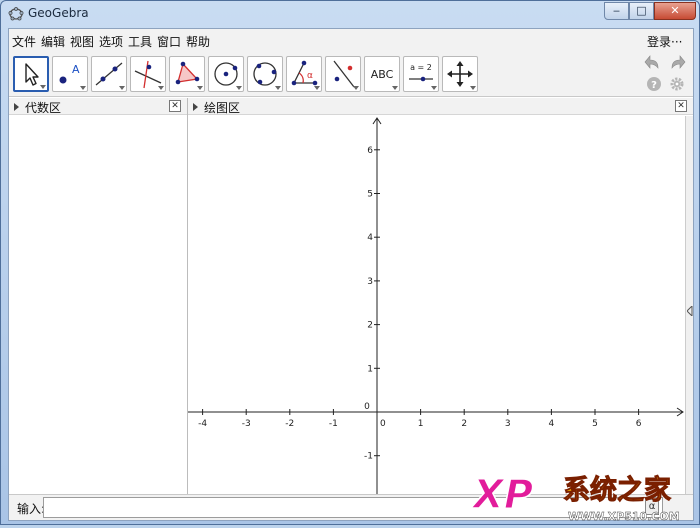 This screenshot has width=700, height=528. Describe the element at coordinates (421, 74) in the screenshot. I see `tool-slider: a = 2` at that location.